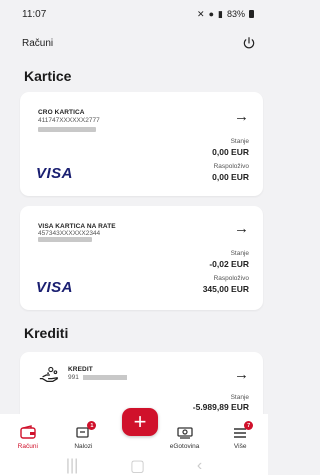 This screenshot has width=320, height=475. Describe the element at coordinates (184, 446) in the screenshot. I see `nav-cash-label: eGotovina` at that location.